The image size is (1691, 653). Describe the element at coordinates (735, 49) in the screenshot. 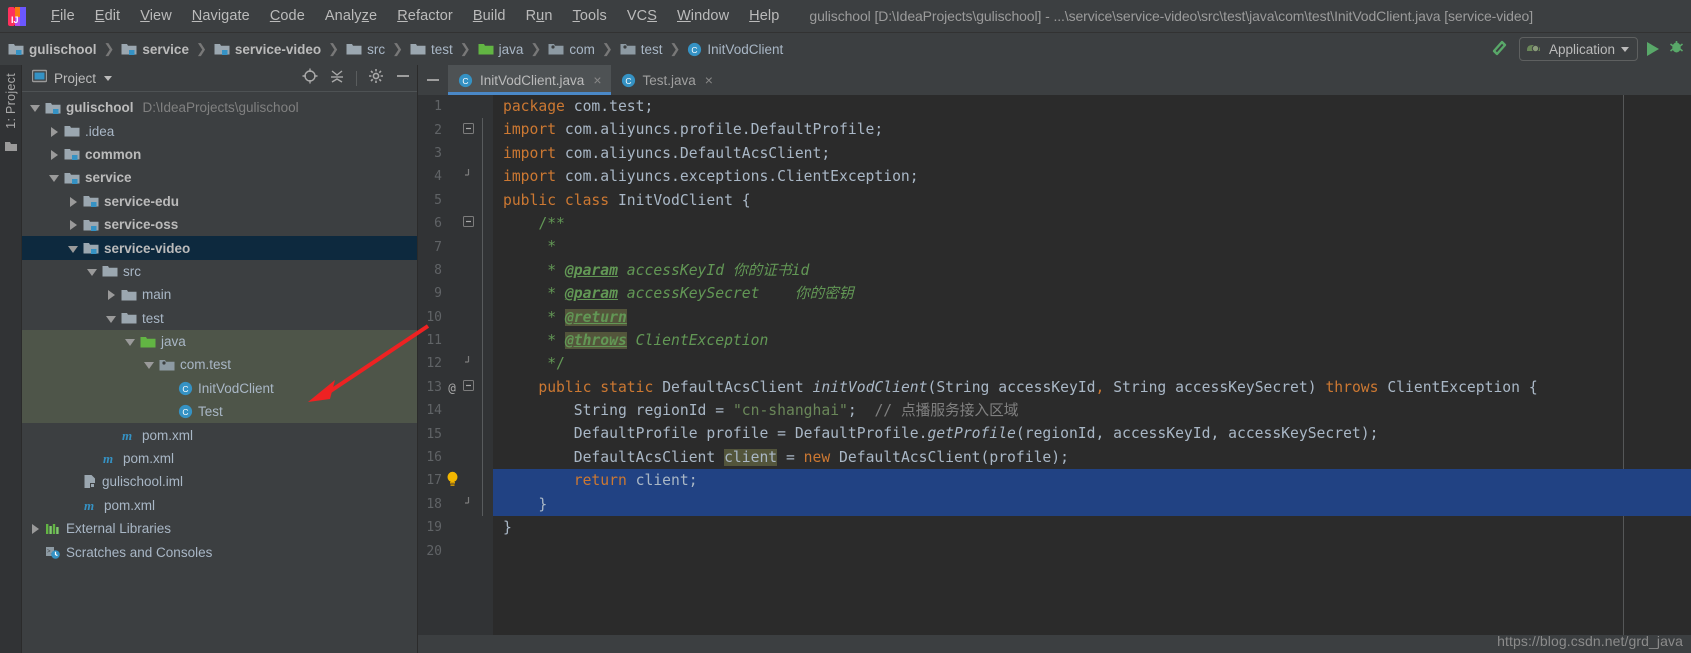

I see `breadcrumb-item-initvodclient: C InitVodClient` at that location.